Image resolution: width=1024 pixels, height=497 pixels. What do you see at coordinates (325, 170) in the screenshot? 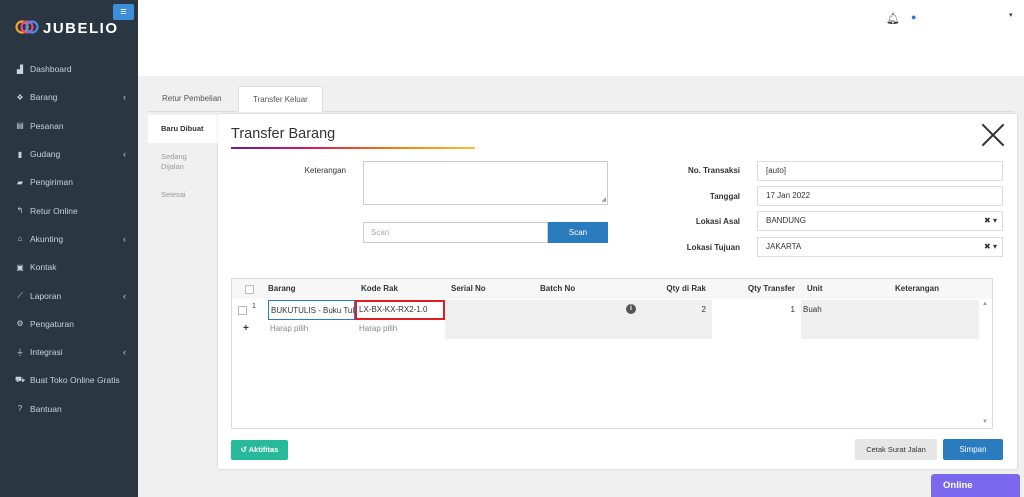
I see `keterangan-label: Keterangan` at bounding box center [325, 170].